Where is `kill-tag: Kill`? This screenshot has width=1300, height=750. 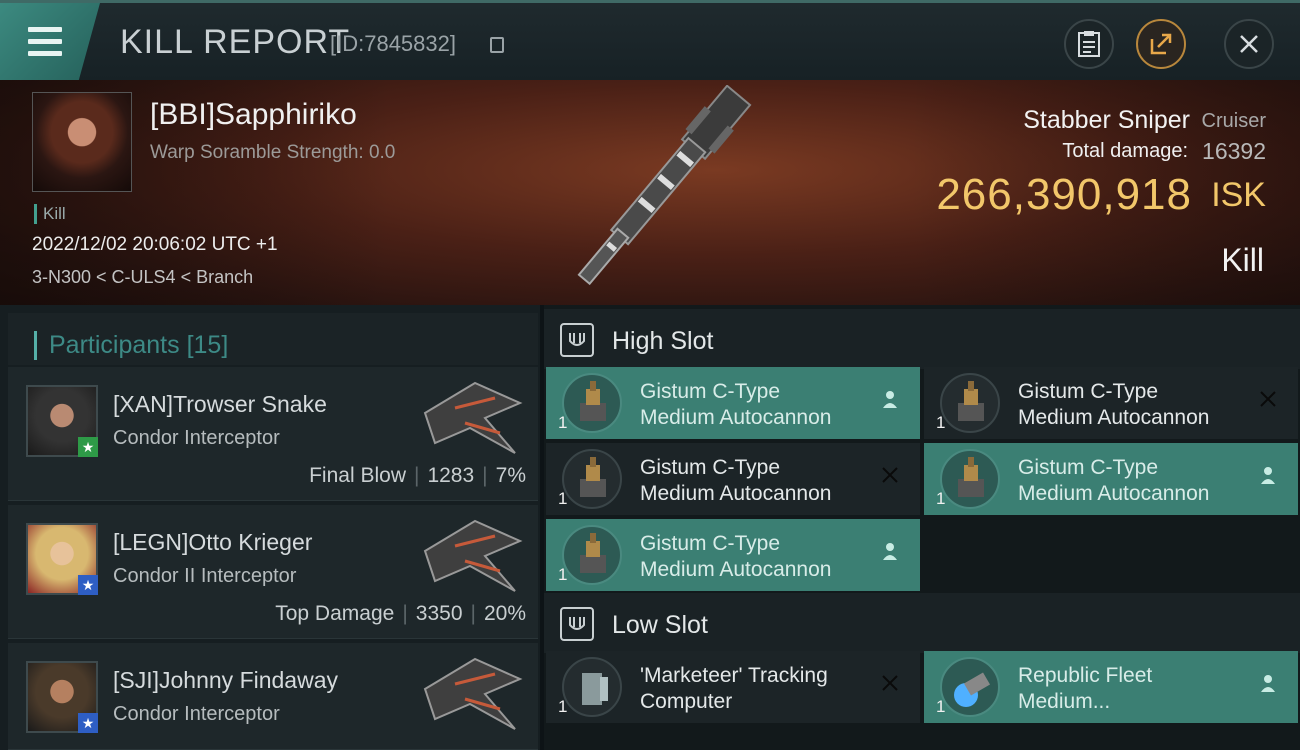
kill-tag: Kill is located at coordinates (50, 214).